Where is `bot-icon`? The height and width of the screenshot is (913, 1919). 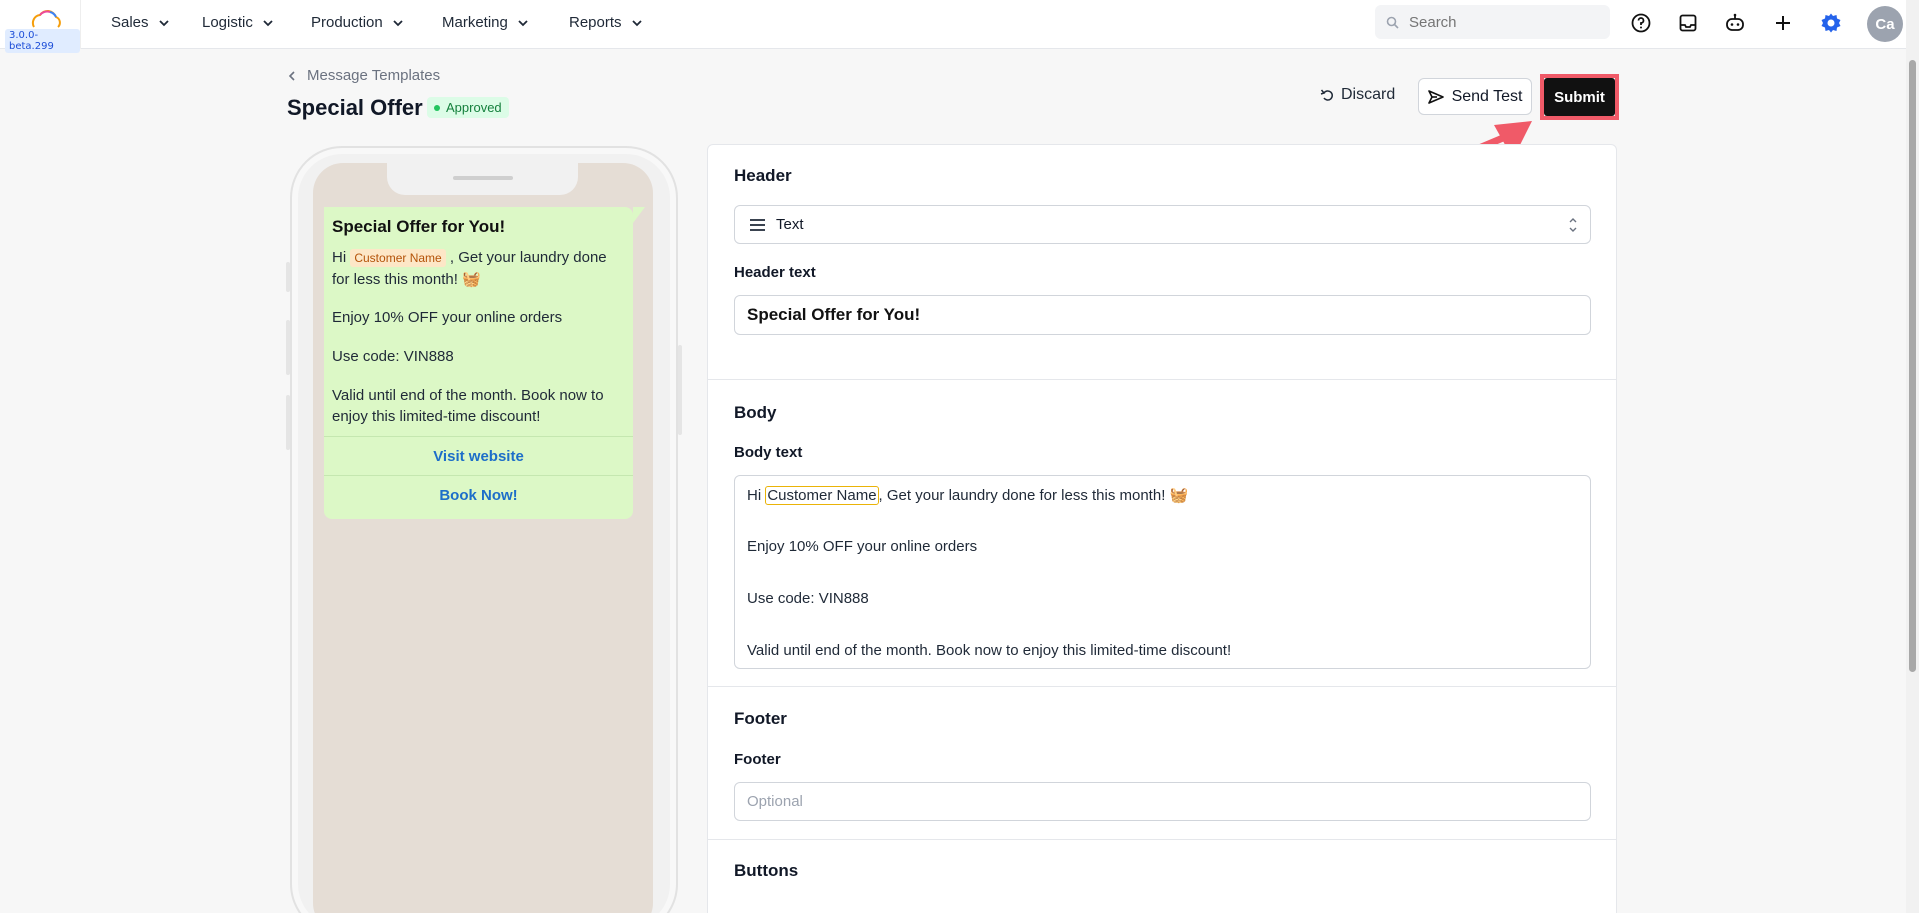 bot-icon is located at coordinates (1735, 23).